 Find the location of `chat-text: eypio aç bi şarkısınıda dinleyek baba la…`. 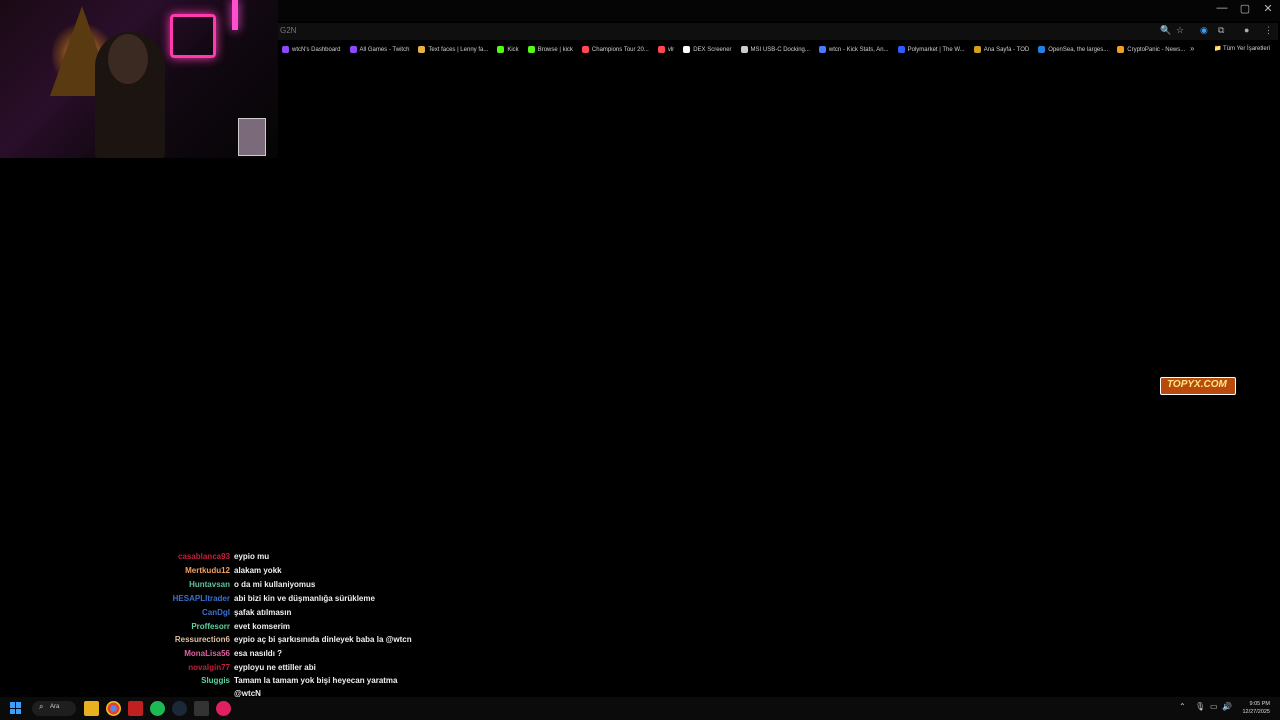

chat-text: eypio aç bi şarkısınıda dinleyek baba la… is located at coordinates (323, 639).